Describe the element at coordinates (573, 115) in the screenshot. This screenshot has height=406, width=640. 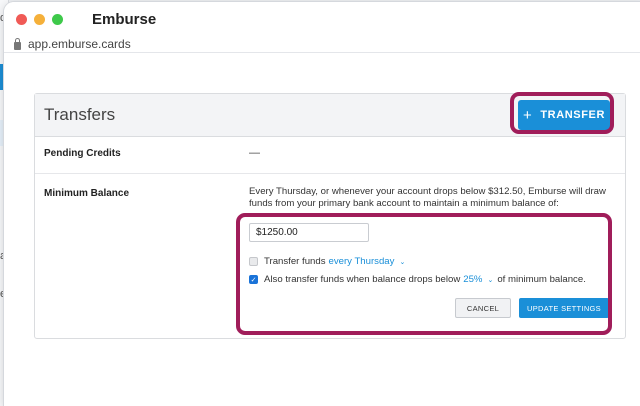
I see `transfer-button-label: TRANSFER` at that location.